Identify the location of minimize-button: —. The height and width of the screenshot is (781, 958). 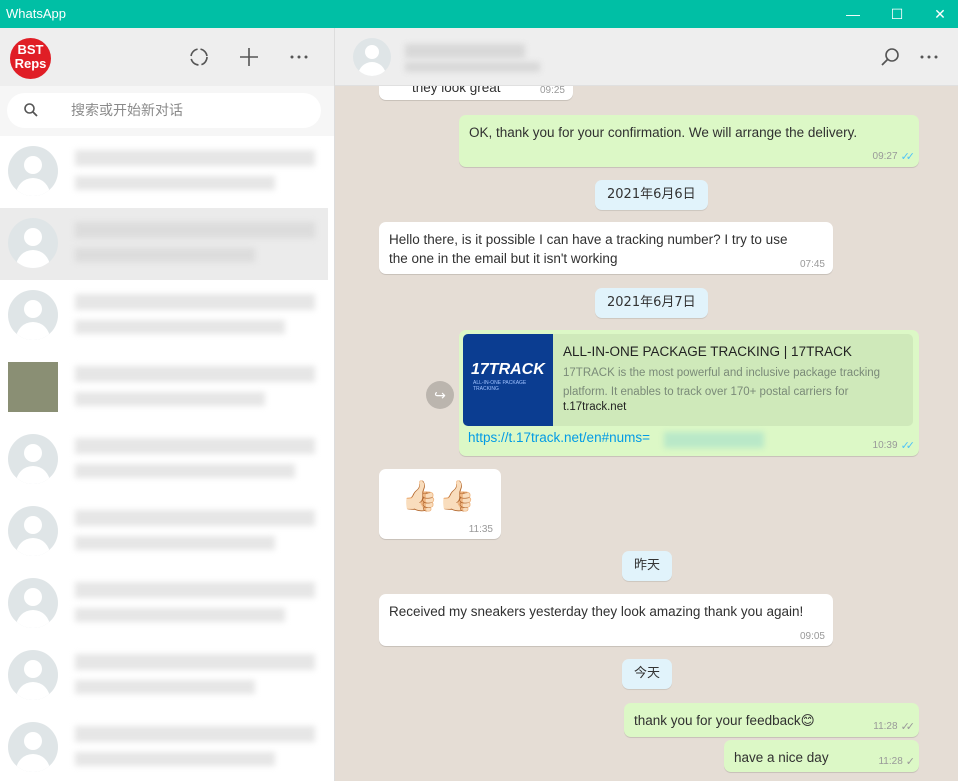
(853, 14).